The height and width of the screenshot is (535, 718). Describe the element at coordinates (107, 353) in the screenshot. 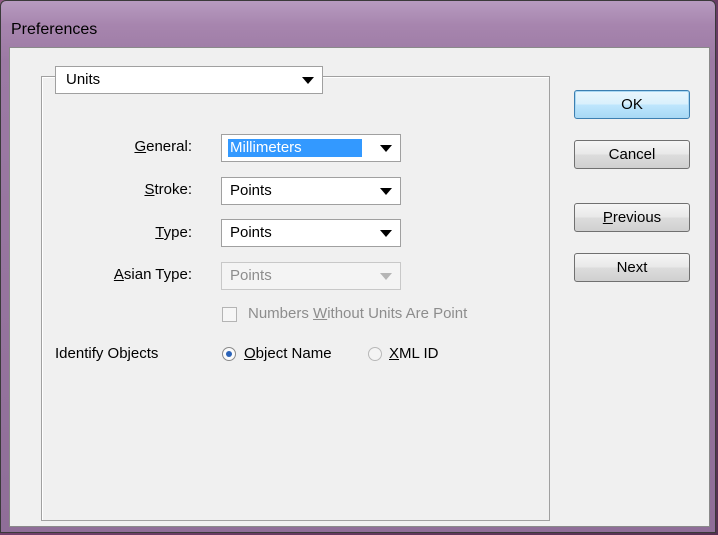

I see `identify-objects-label: Identify Objects` at that location.